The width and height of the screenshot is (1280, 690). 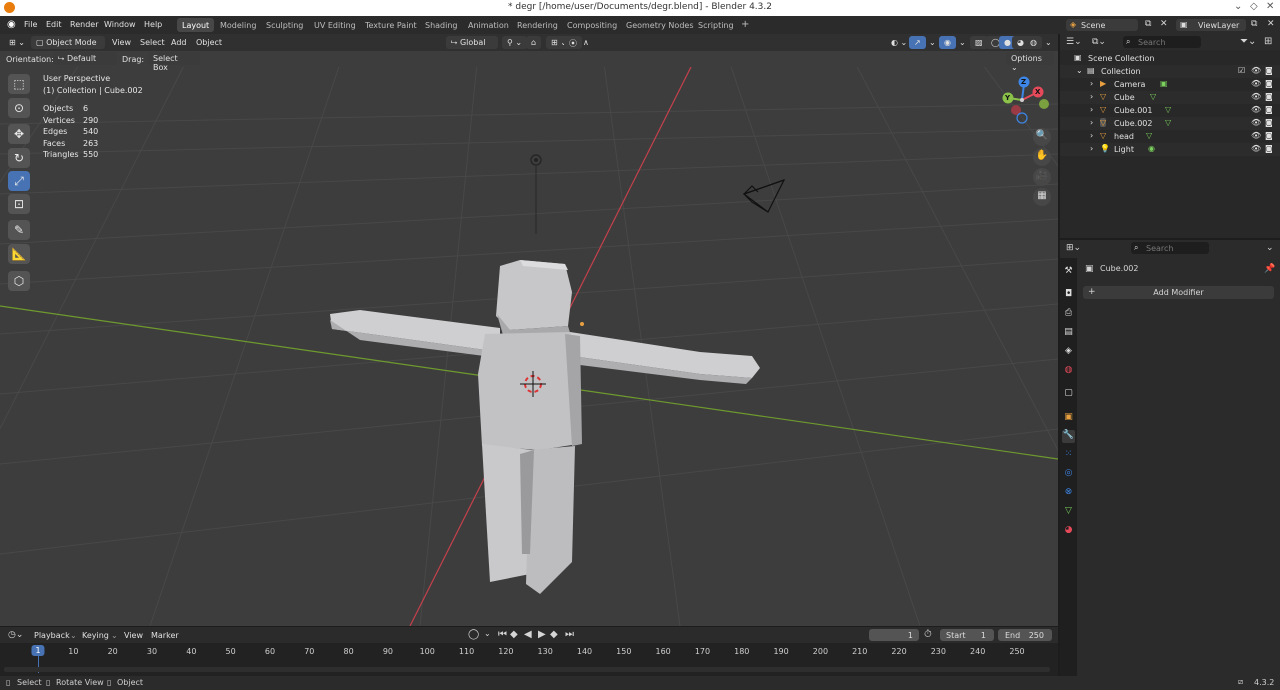 What do you see at coordinates (1030, 62) in the screenshot?
I see `options-button: Options ⌄` at bounding box center [1030, 62].